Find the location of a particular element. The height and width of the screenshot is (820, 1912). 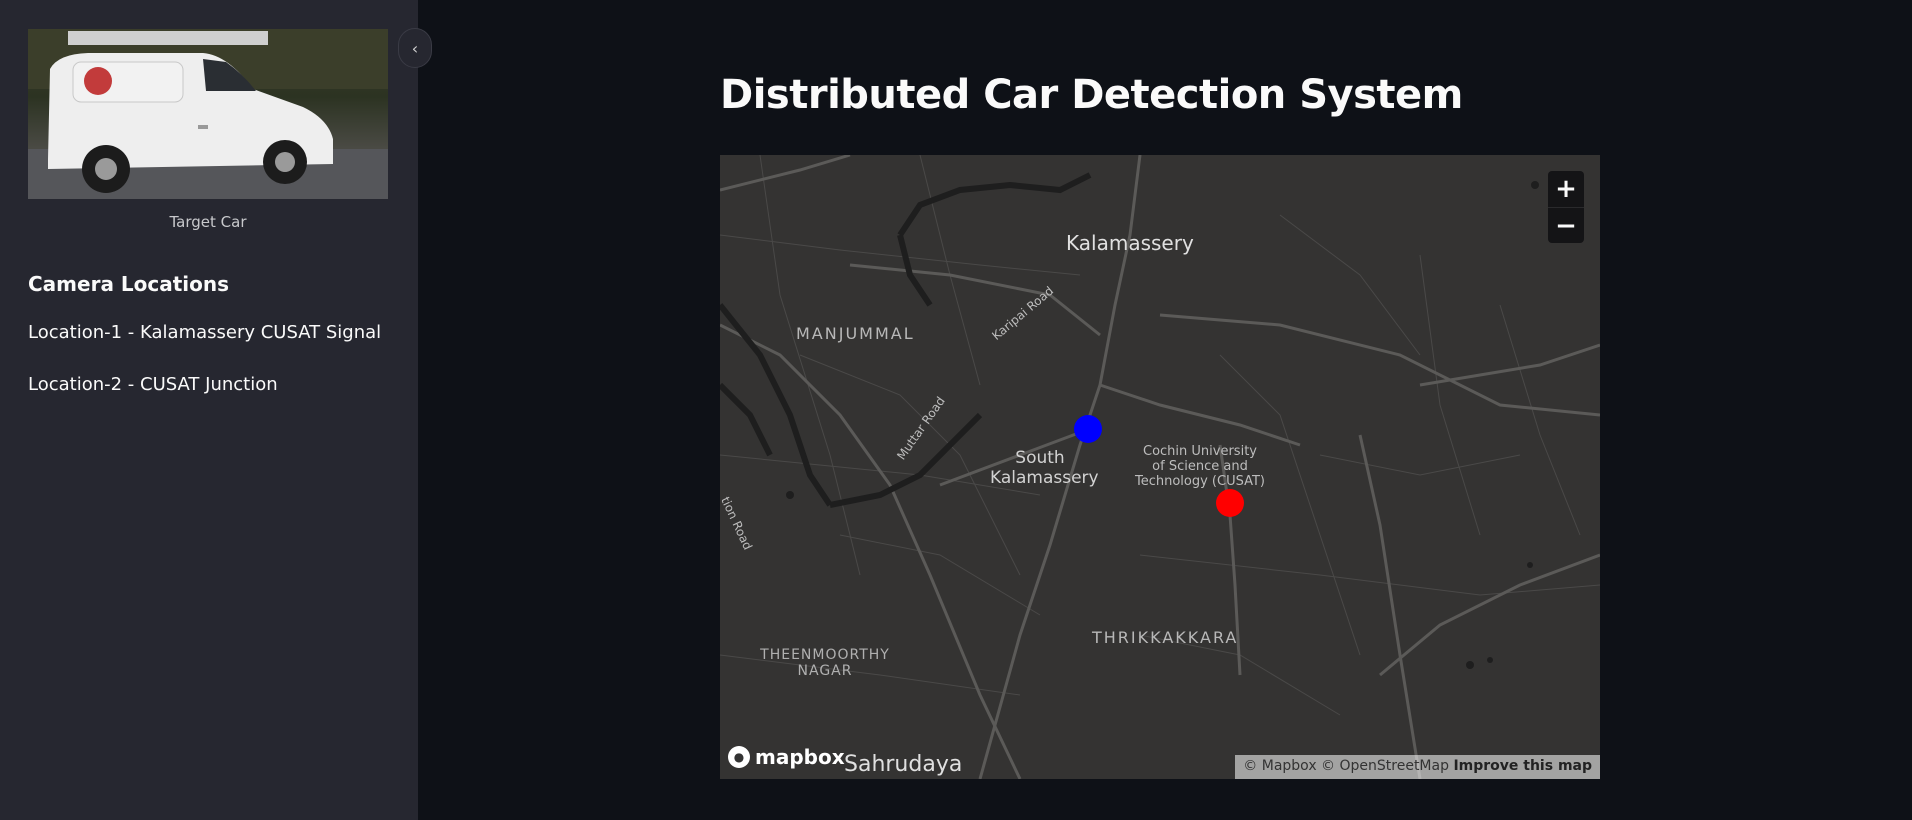

map-label-line: THEENMOORTHY is located at coordinates (825, 655).